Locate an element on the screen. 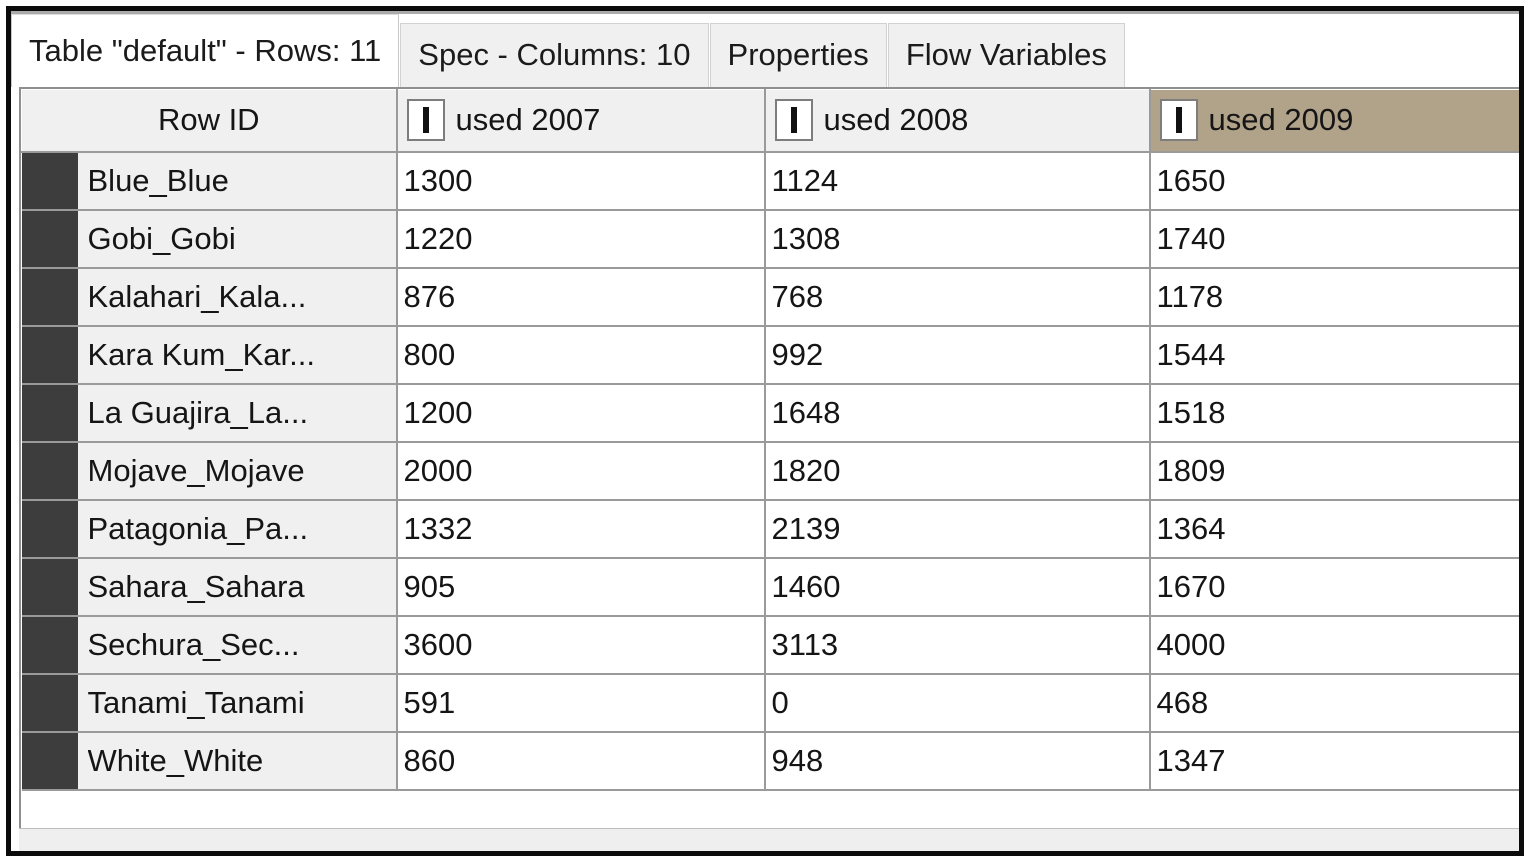 This screenshot has width=1536, height=868. cell-used-2007: 1220 is located at coordinates (581, 239).